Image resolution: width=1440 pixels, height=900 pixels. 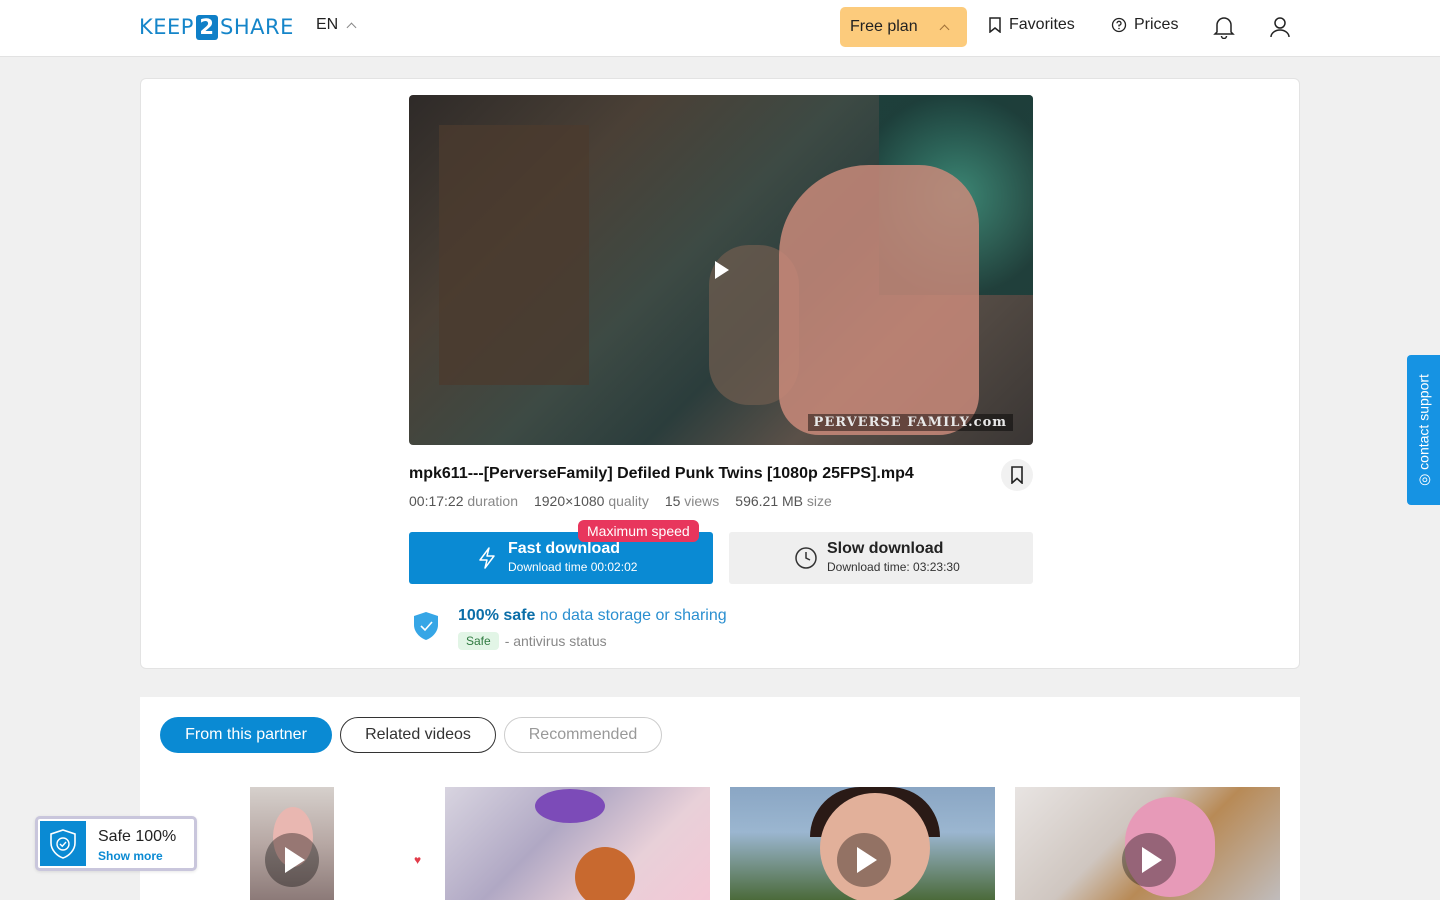 I want to click on duration-label: duration, so click(x=492, y=501).